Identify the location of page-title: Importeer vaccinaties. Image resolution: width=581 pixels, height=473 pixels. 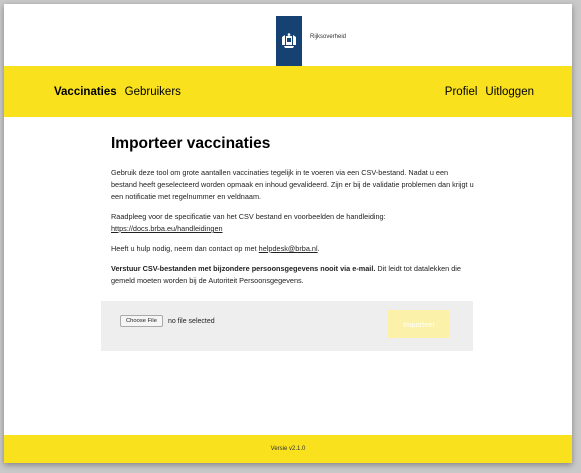
(191, 143).